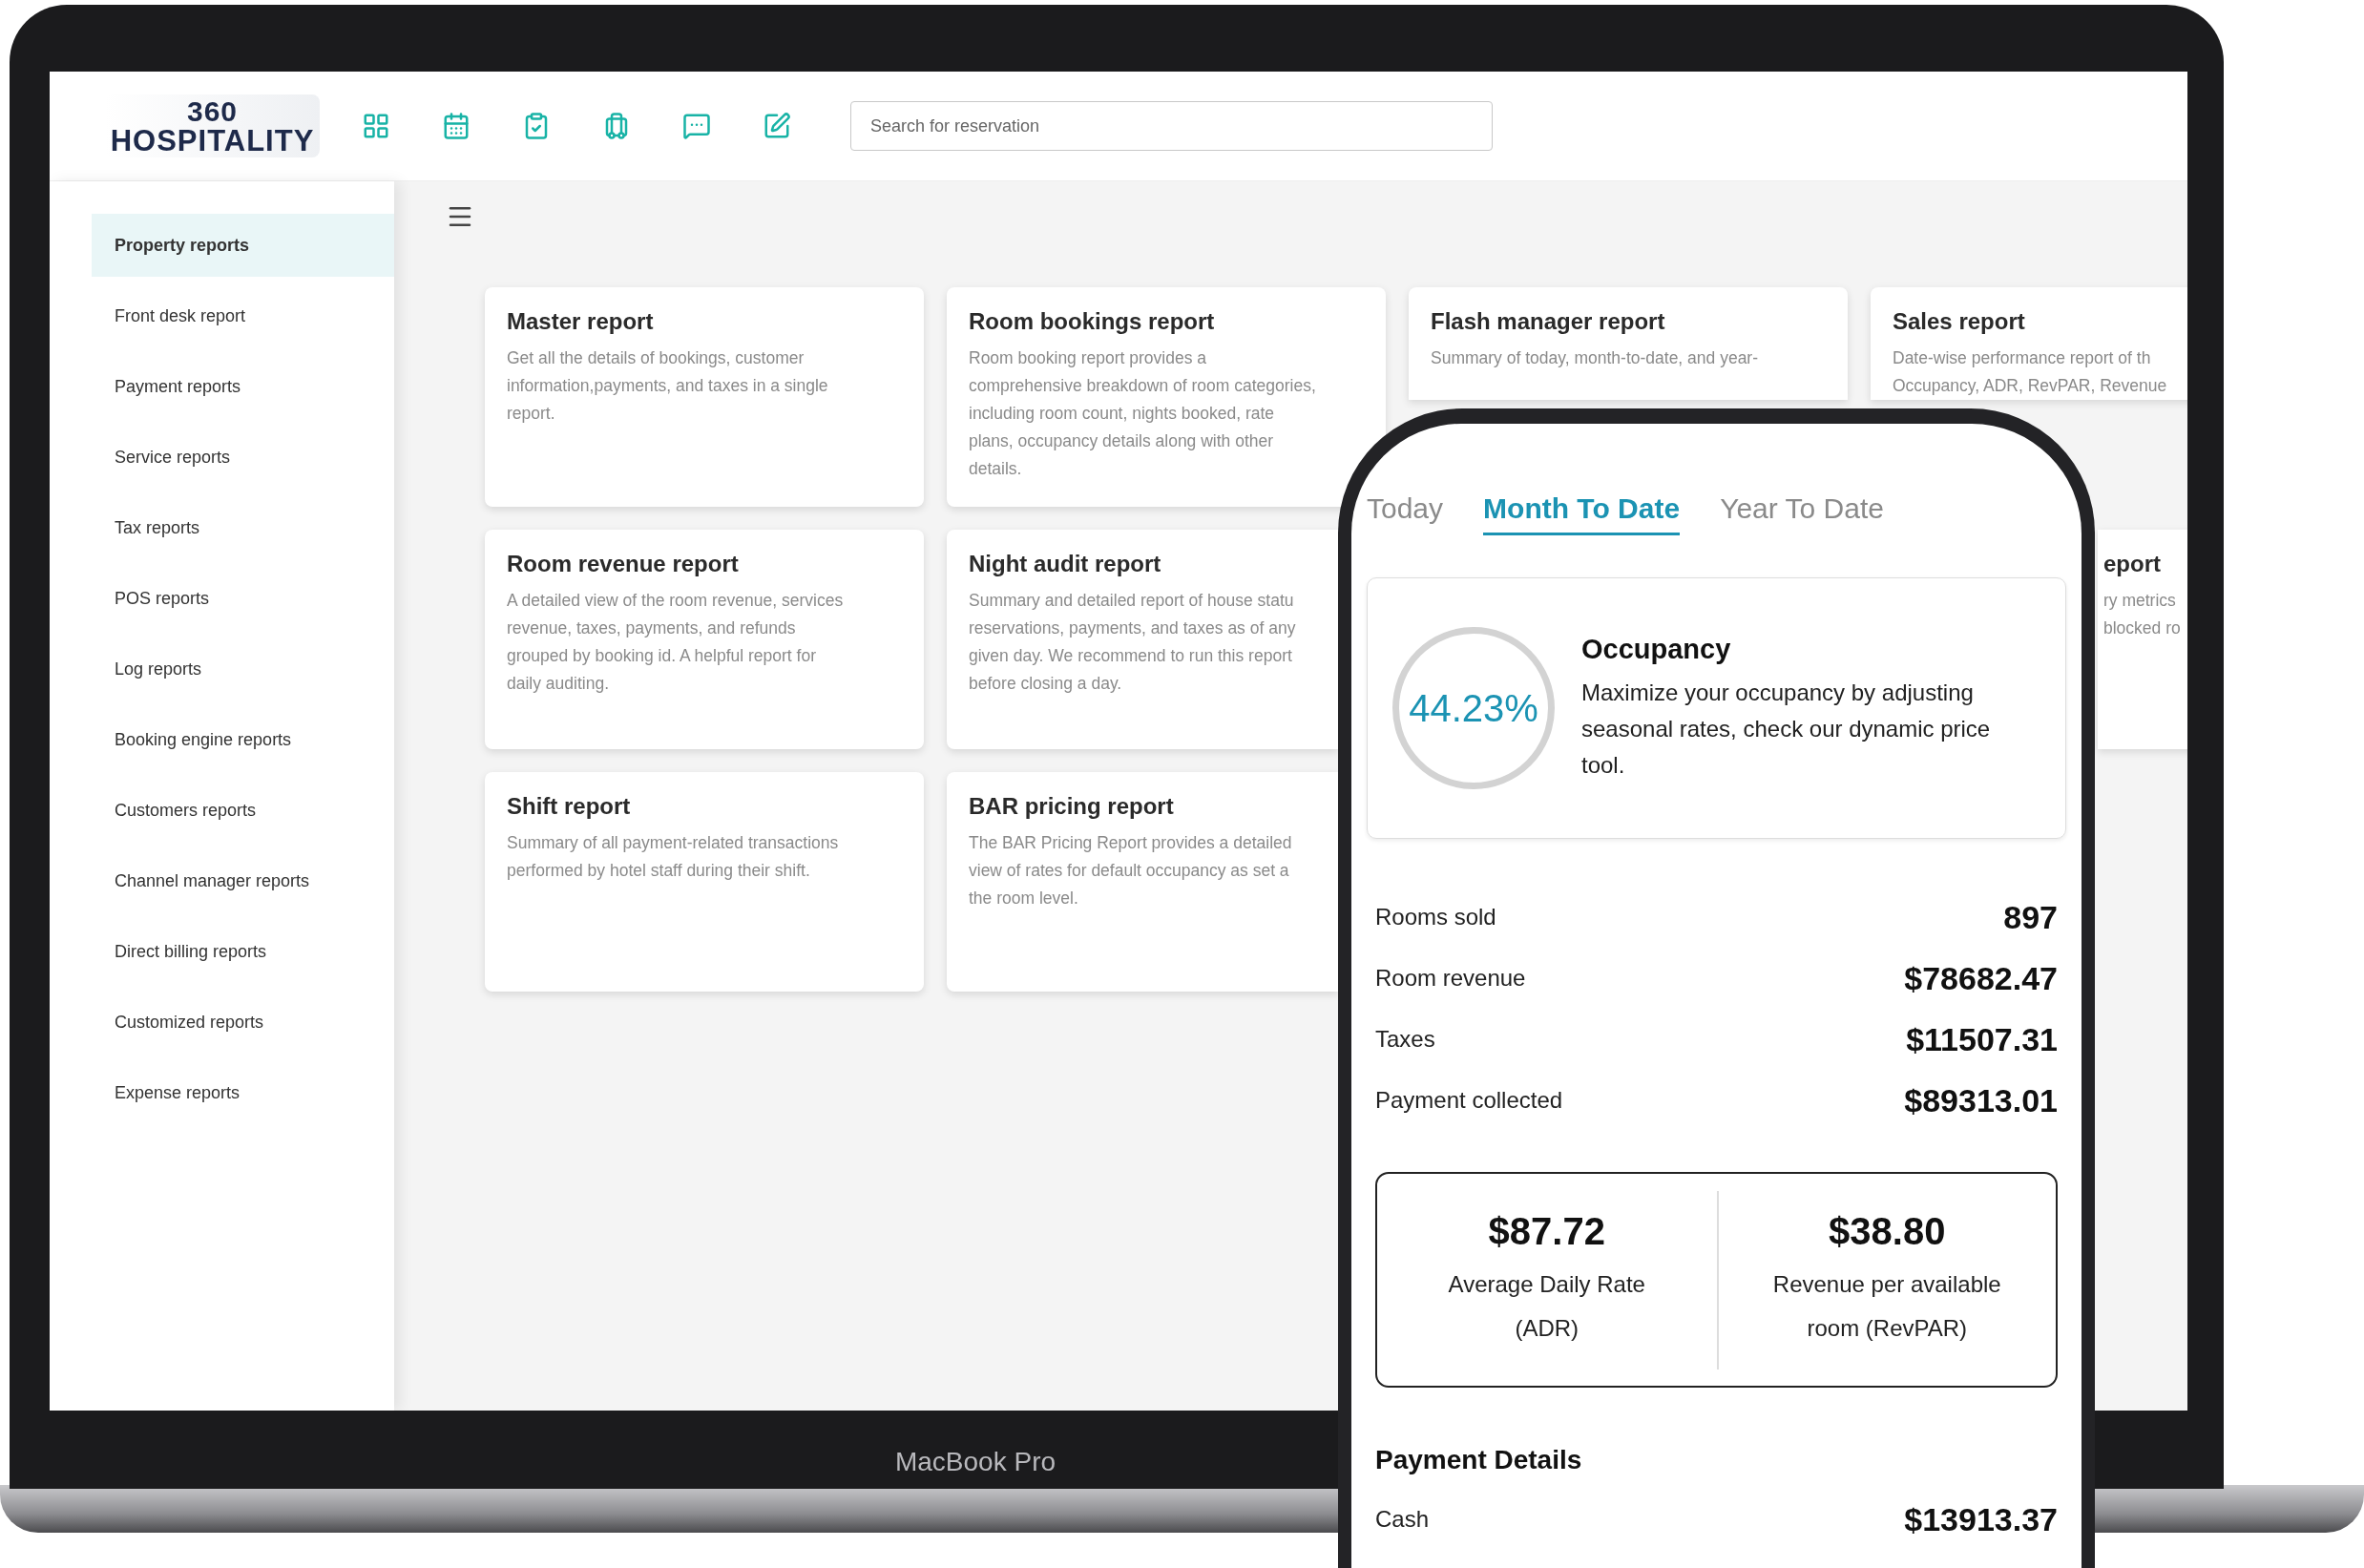 Image resolution: width=2364 pixels, height=1568 pixels. What do you see at coordinates (1405, 1039) in the screenshot?
I see `stat-label: Taxes` at bounding box center [1405, 1039].